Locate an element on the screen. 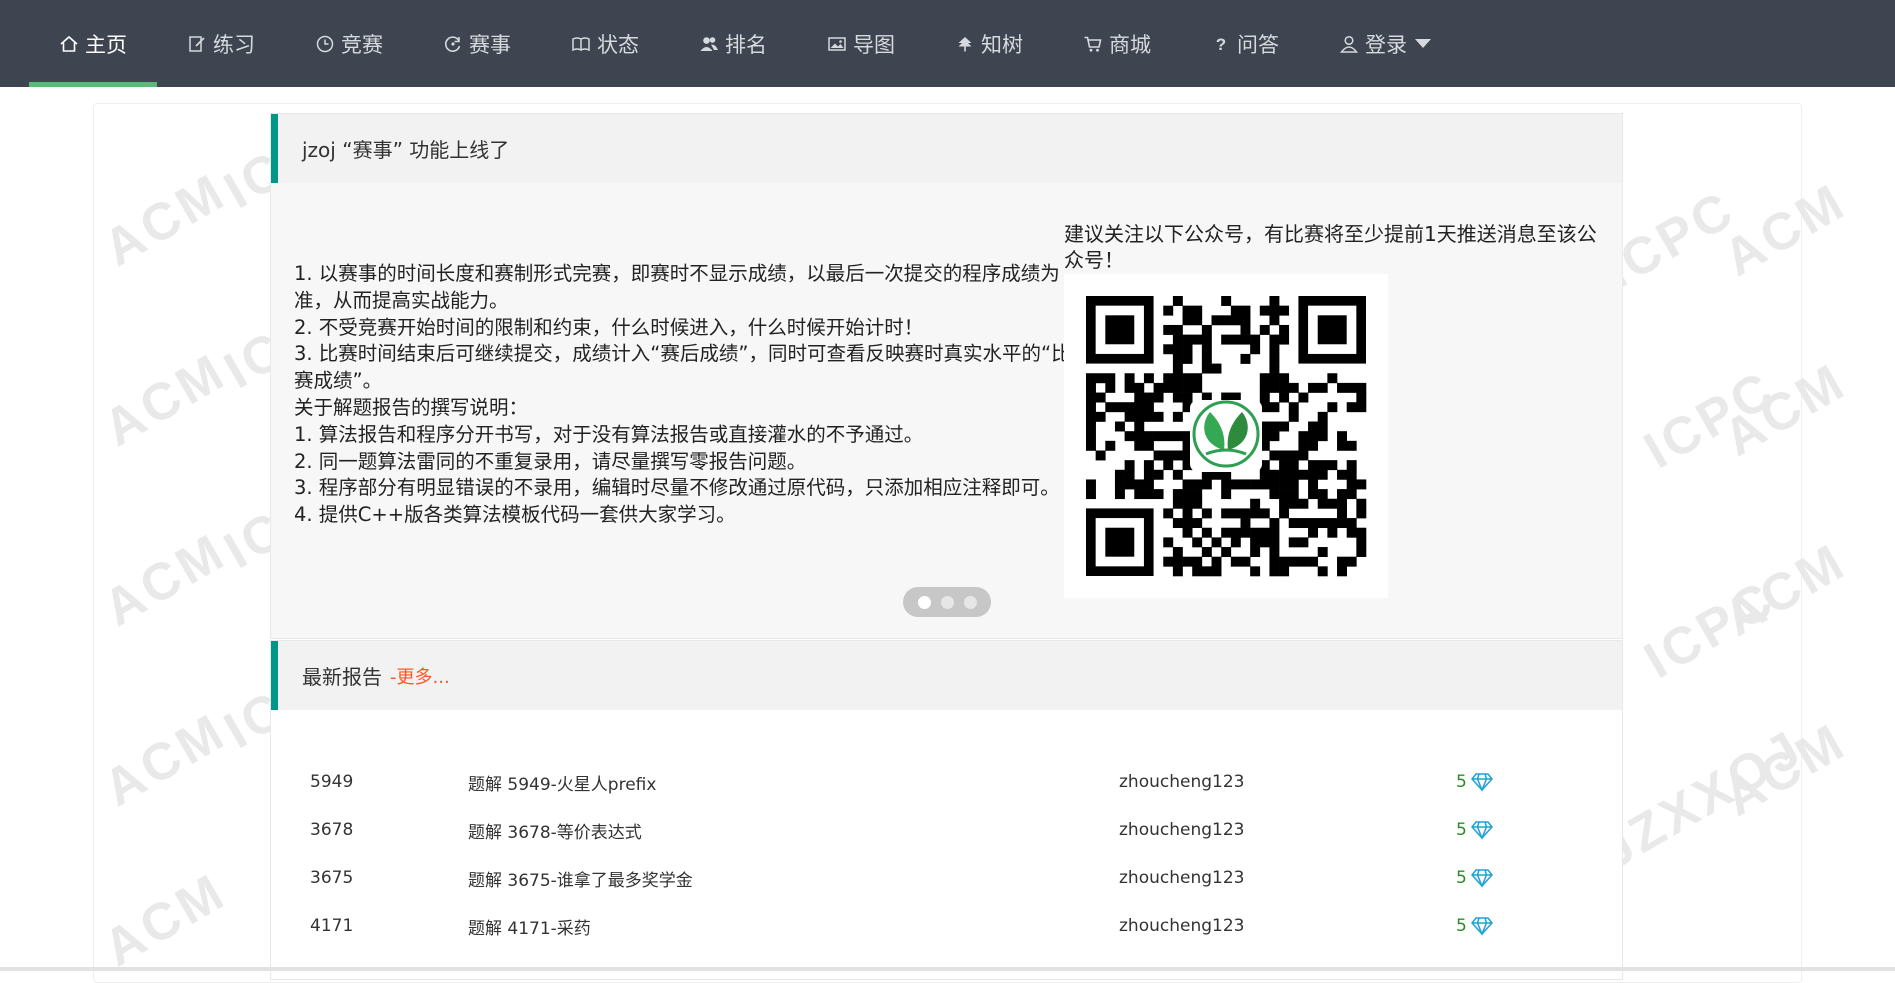 This screenshot has height=983, width=1895. qr-code is located at coordinates (1226, 436).